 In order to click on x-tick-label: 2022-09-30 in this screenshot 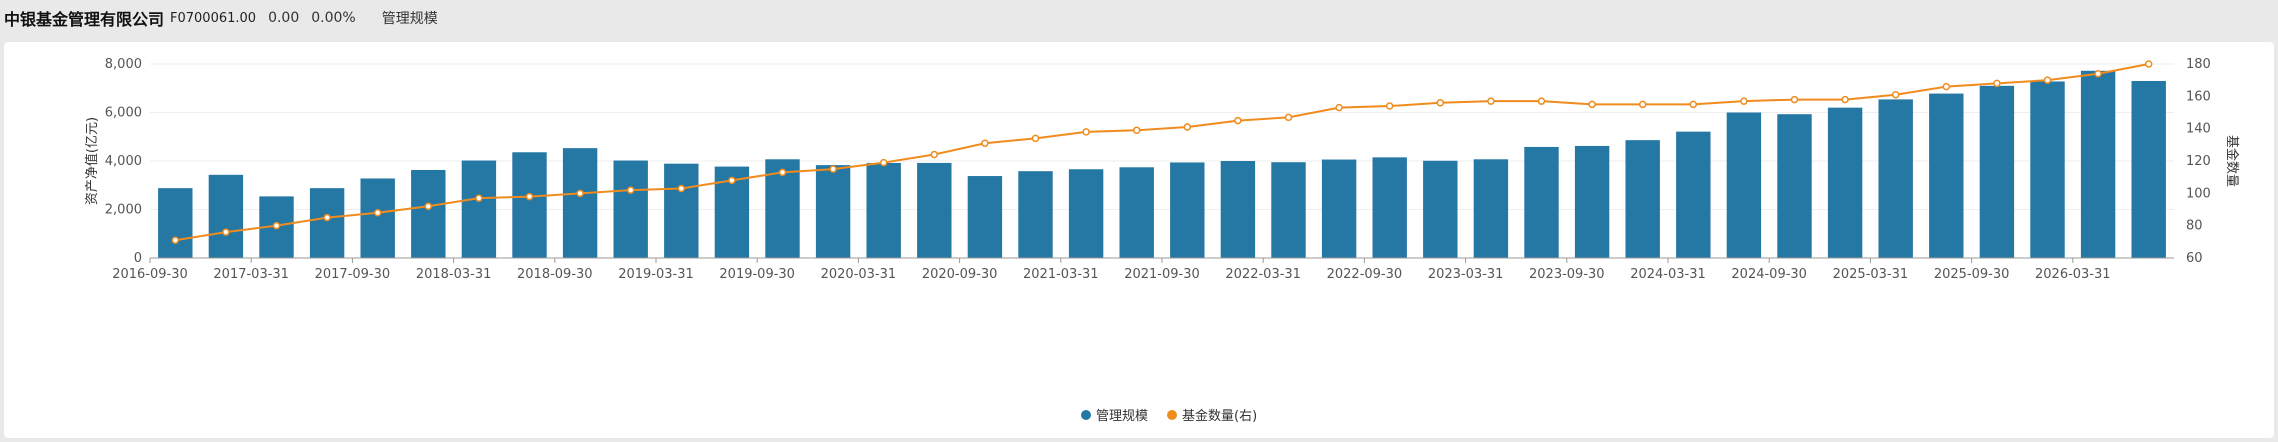, I will do `click(1365, 274)`.